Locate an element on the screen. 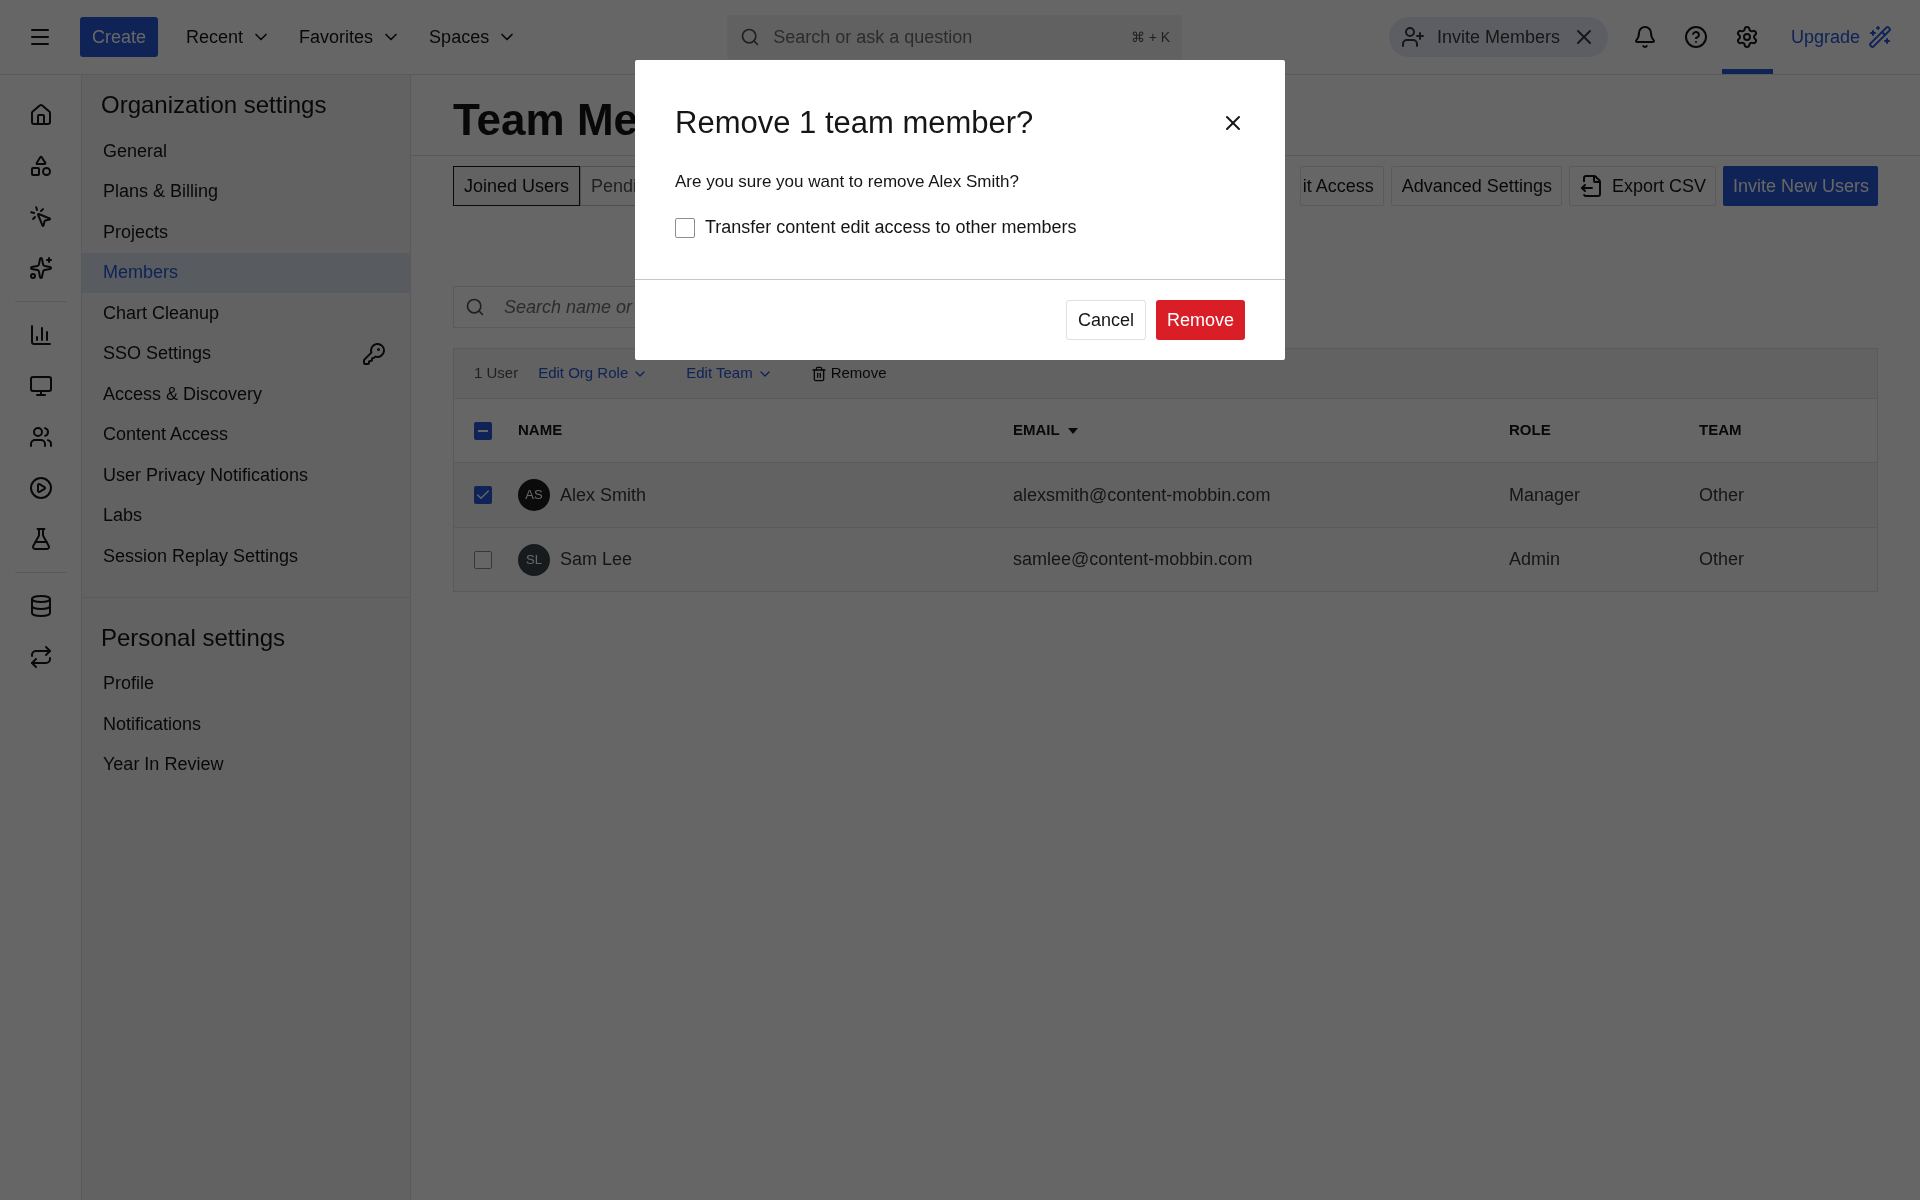 The width and height of the screenshot is (1920, 1200). dropdown-action: Edit Team is located at coordinates (729, 373).